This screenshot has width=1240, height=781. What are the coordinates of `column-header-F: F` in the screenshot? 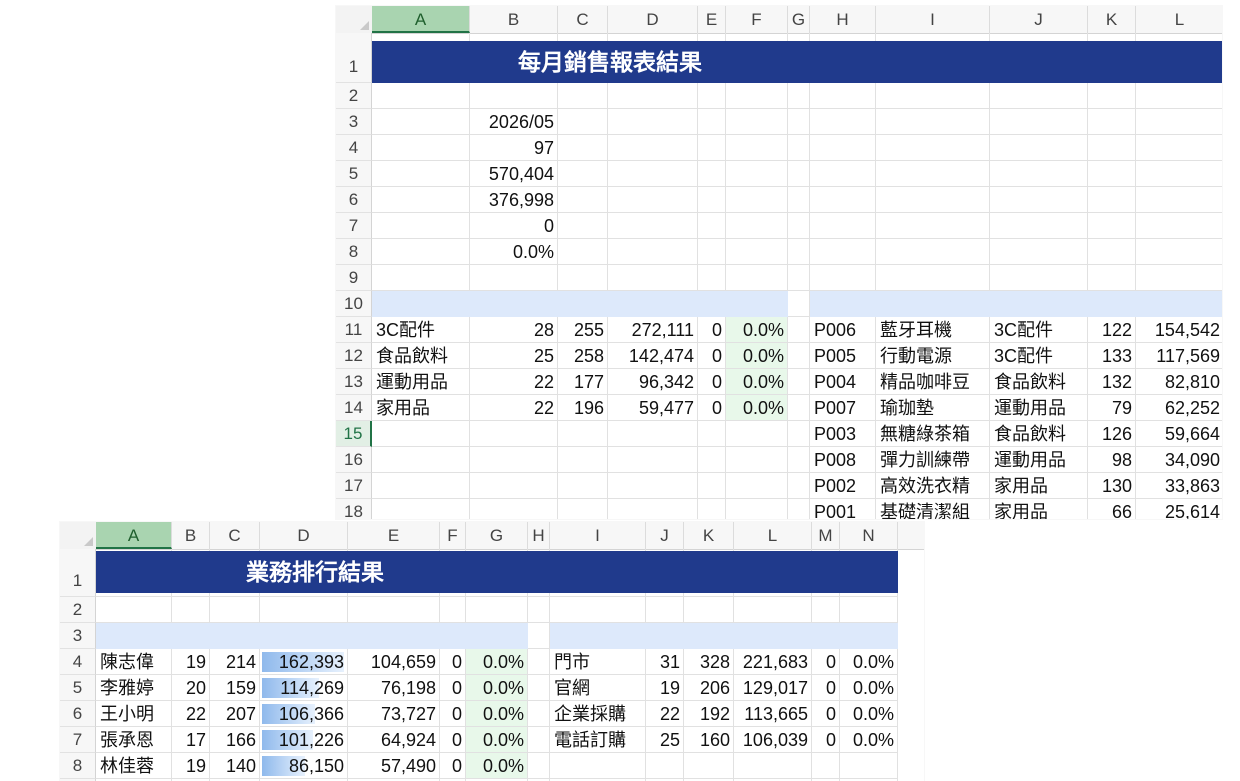 It's located at (757, 19).